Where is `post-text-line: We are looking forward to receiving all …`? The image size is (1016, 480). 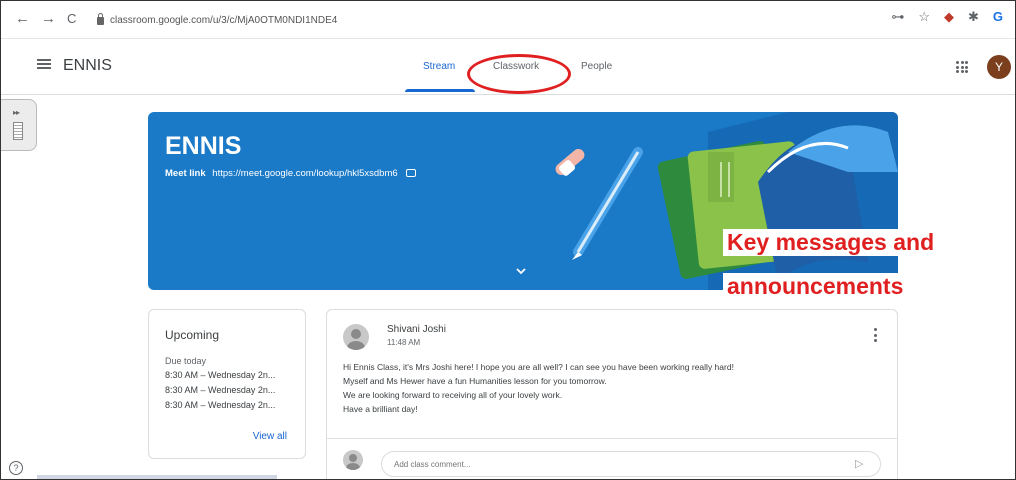 post-text-line: We are looking forward to receiving all … is located at coordinates (453, 395).